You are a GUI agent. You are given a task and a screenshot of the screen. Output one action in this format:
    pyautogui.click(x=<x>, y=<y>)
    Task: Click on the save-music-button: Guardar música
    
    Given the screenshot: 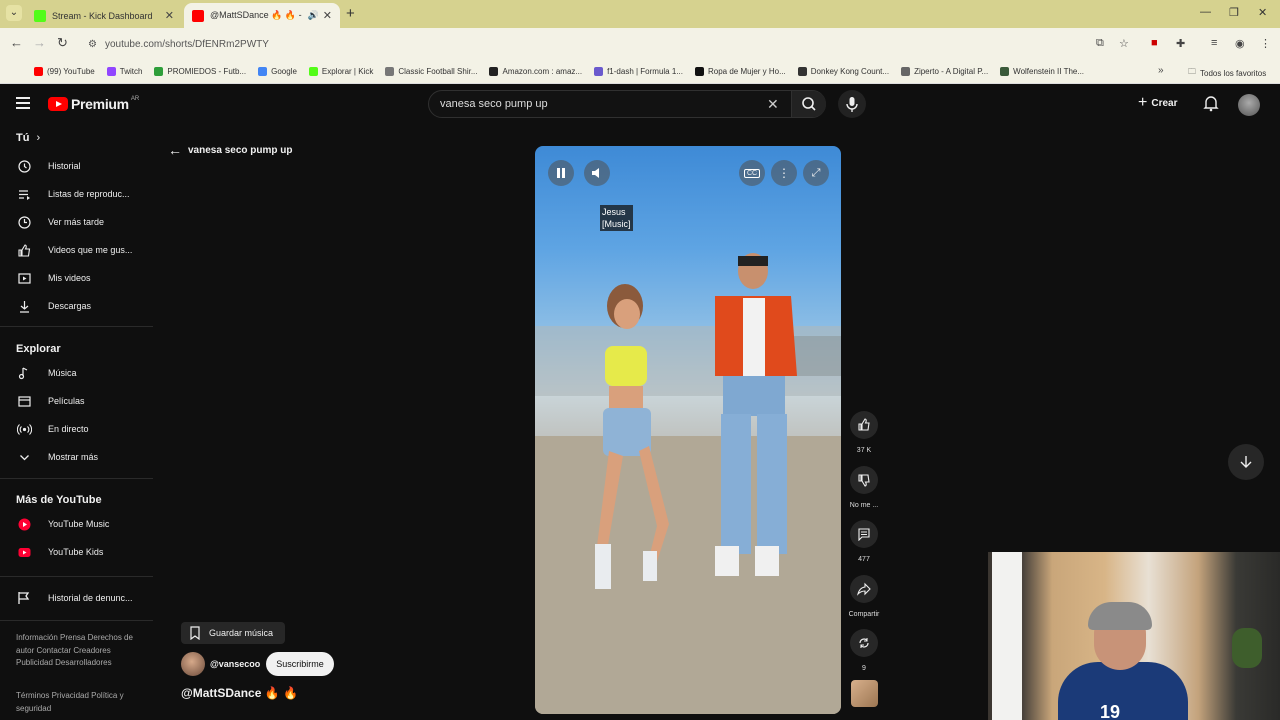 What is the action you would take?
    pyautogui.click(x=233, y=633)
    